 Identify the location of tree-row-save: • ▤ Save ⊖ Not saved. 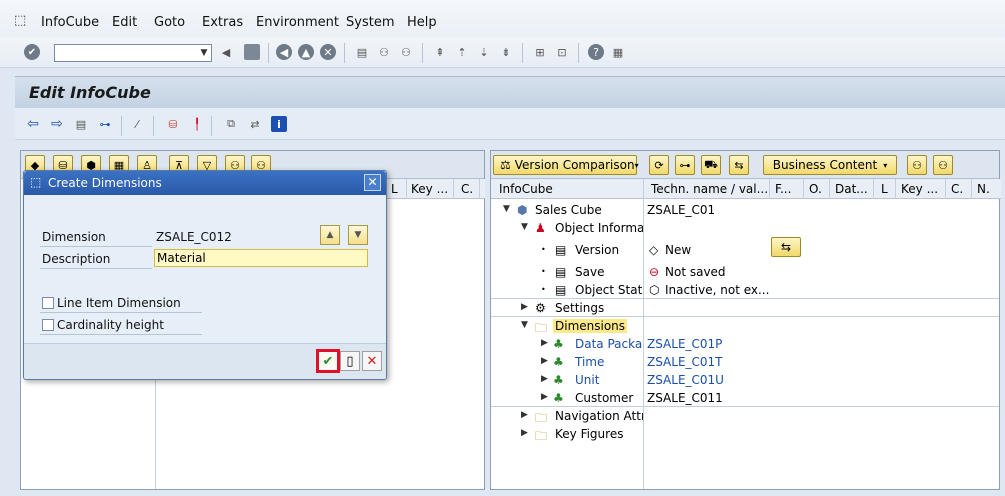
(745, 272).